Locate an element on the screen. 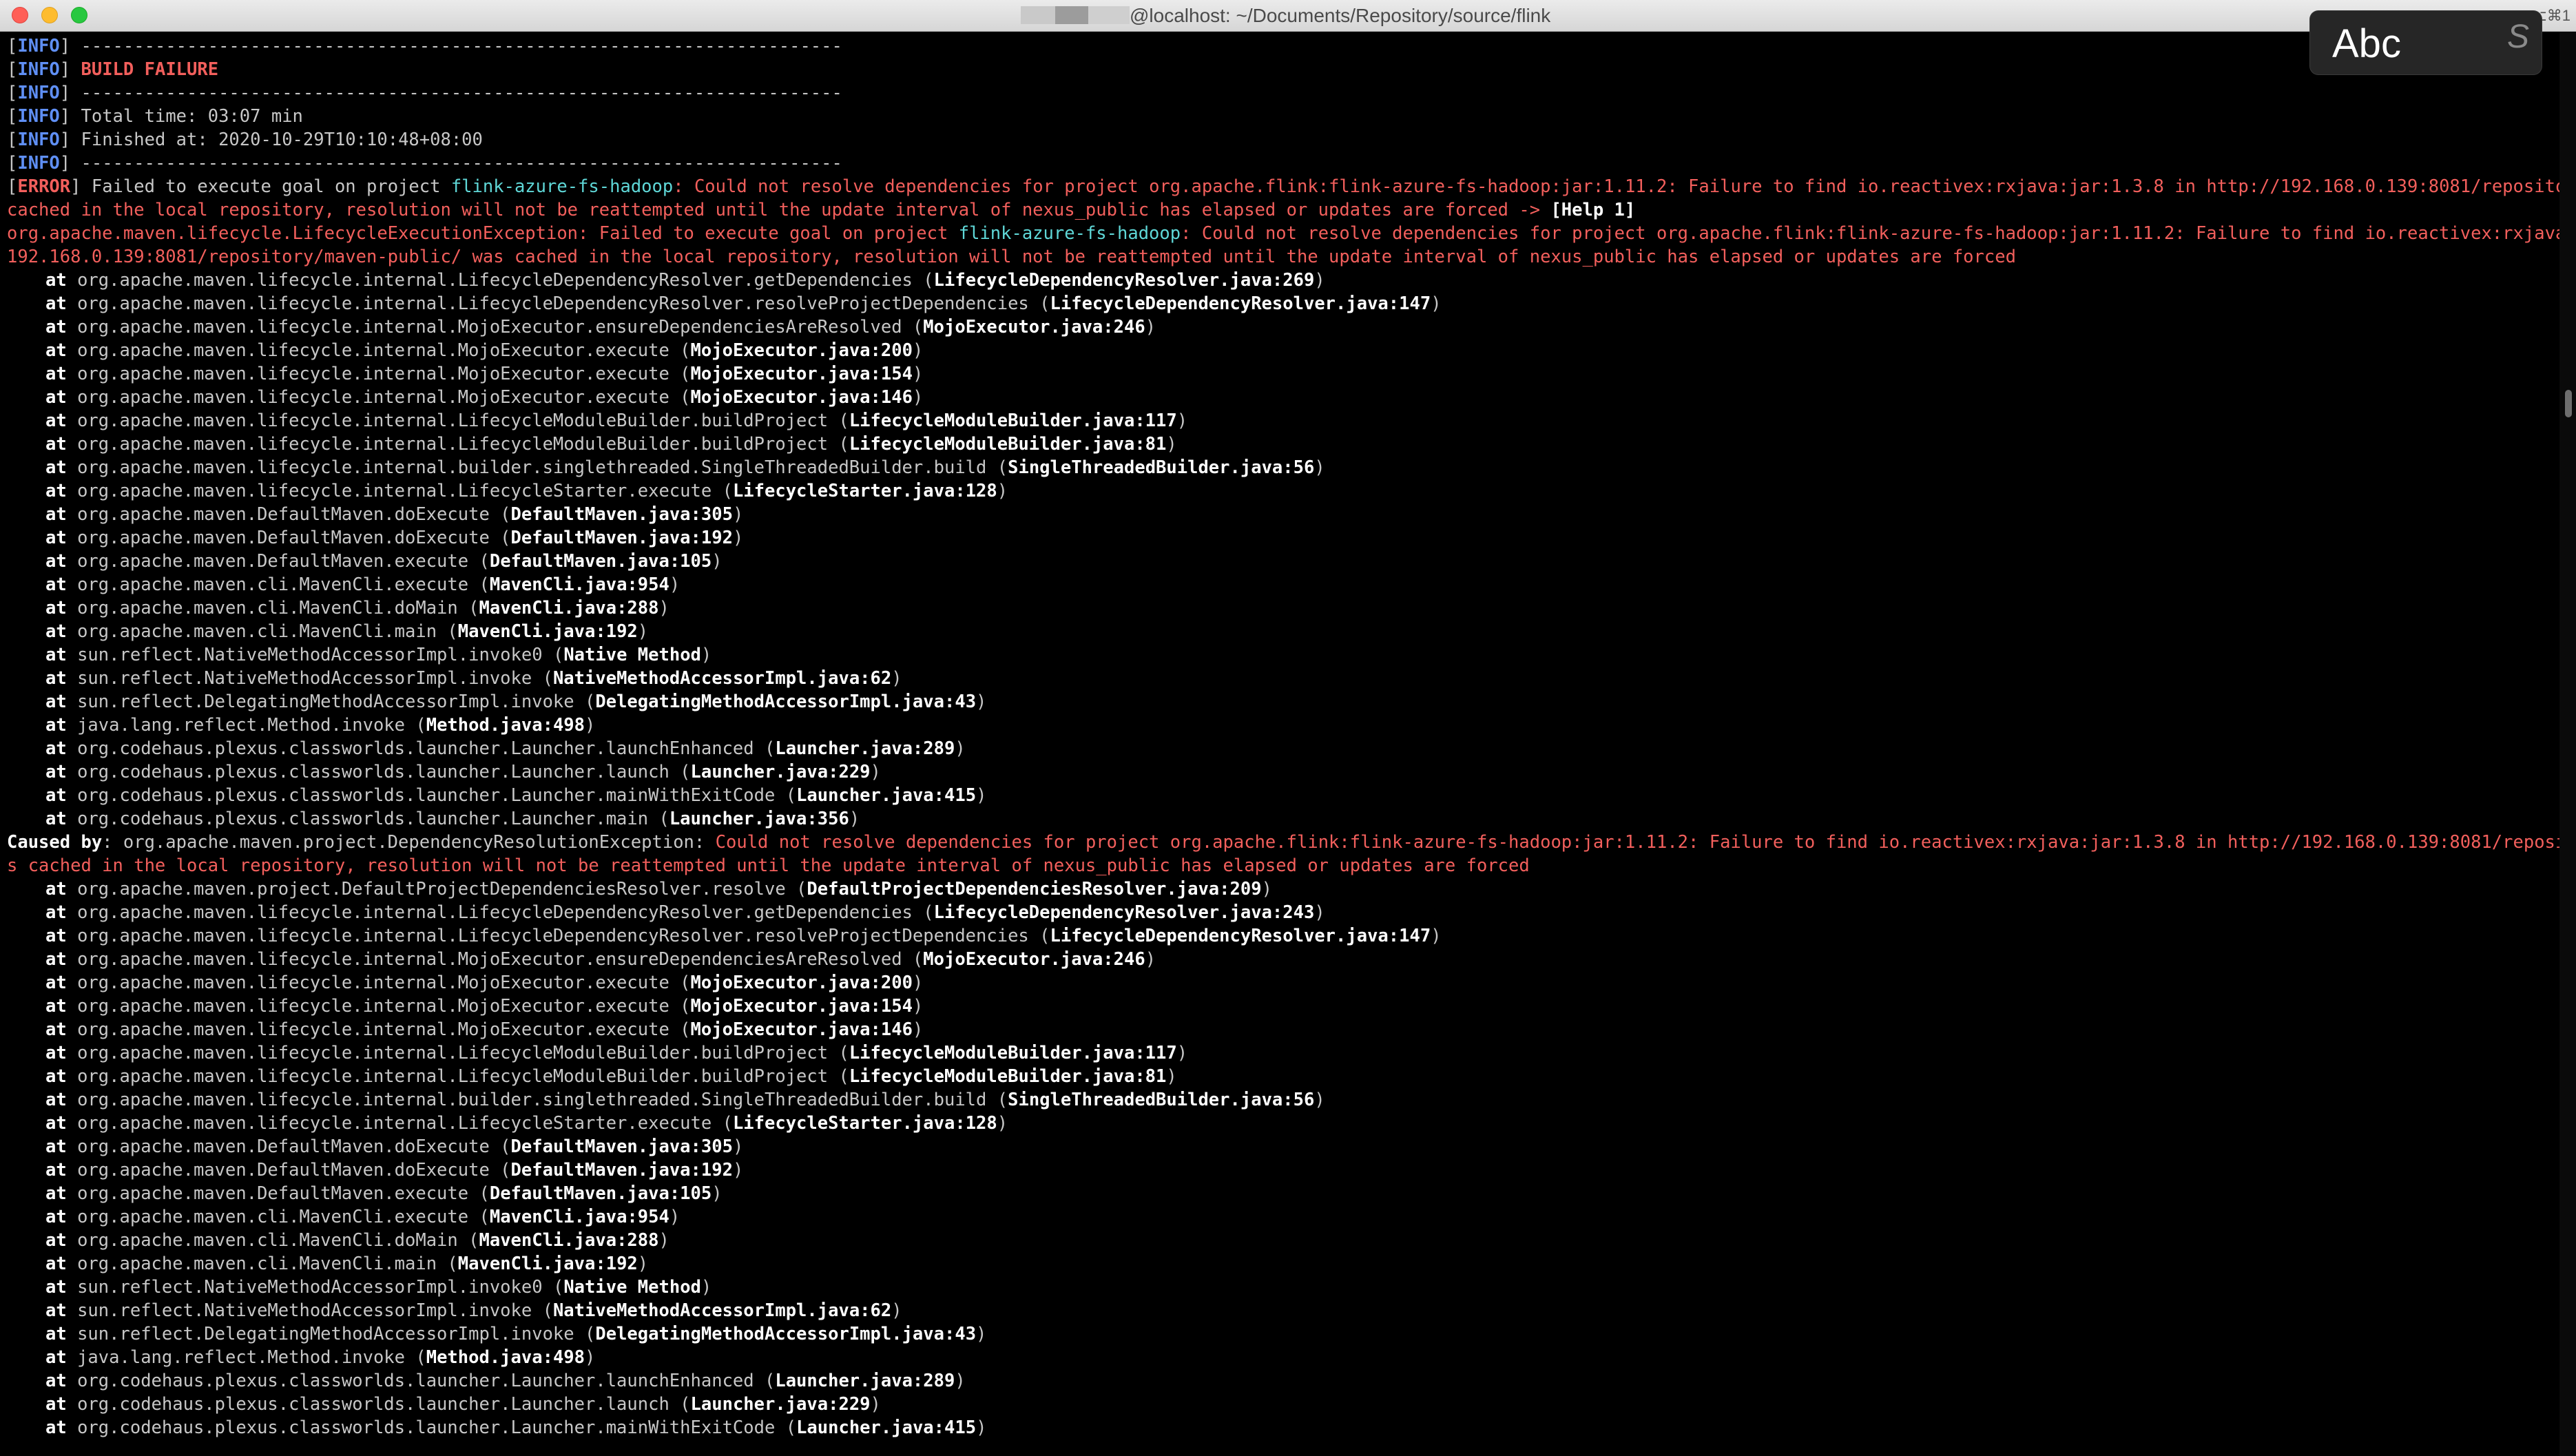 This screenshot has height=1456, width=2576. stack-frame-location: Launcher.java:415 is located at coordinates (886, 795).